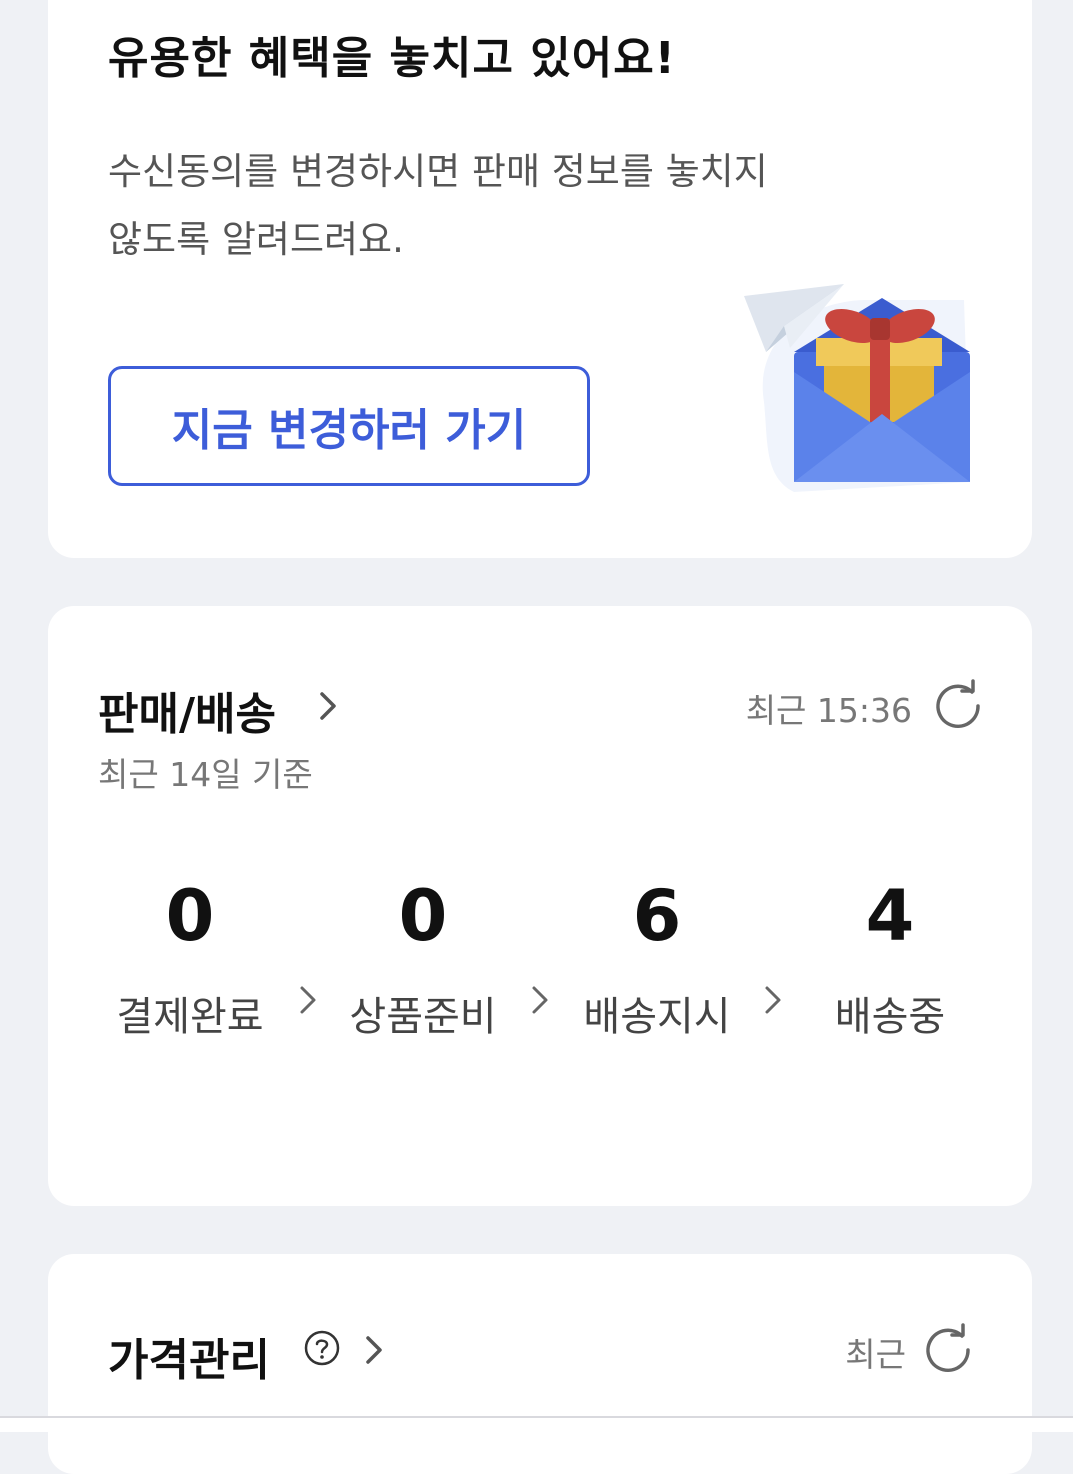  What do you see at coordinates (657, 959) in the screenshot?
I see `stat-shipping-instructed: 6 배송지시` at bounding box center [657, 959].